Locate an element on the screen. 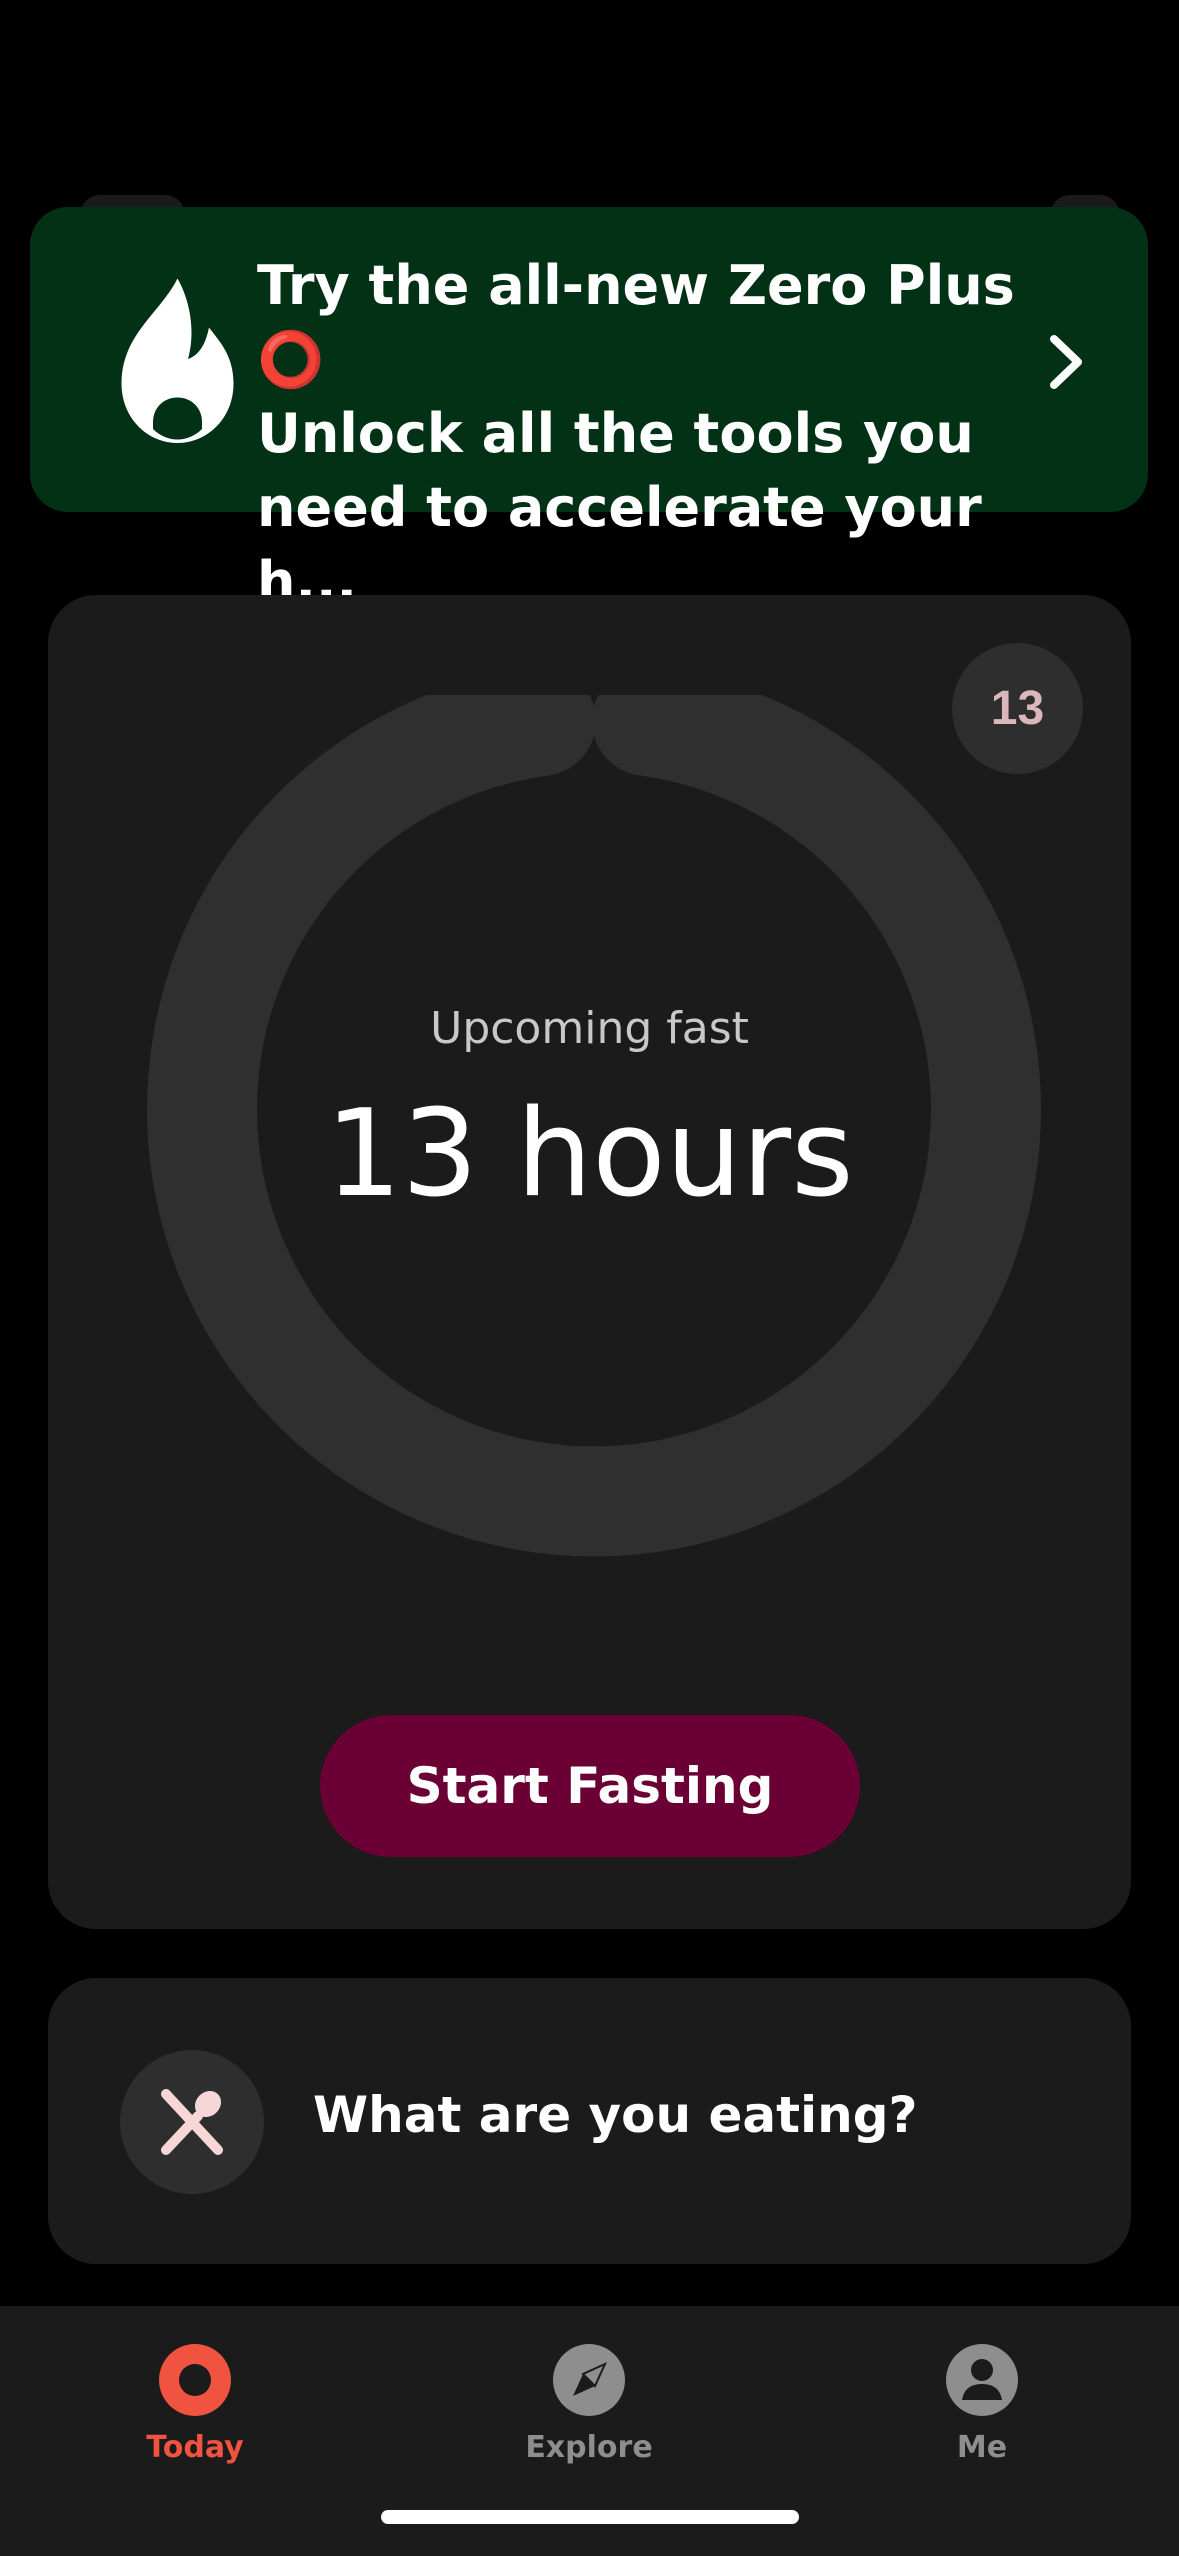 The width and height of the screenshot is (1179, 2556). profile-icon is located at coordinates (982, 2380).